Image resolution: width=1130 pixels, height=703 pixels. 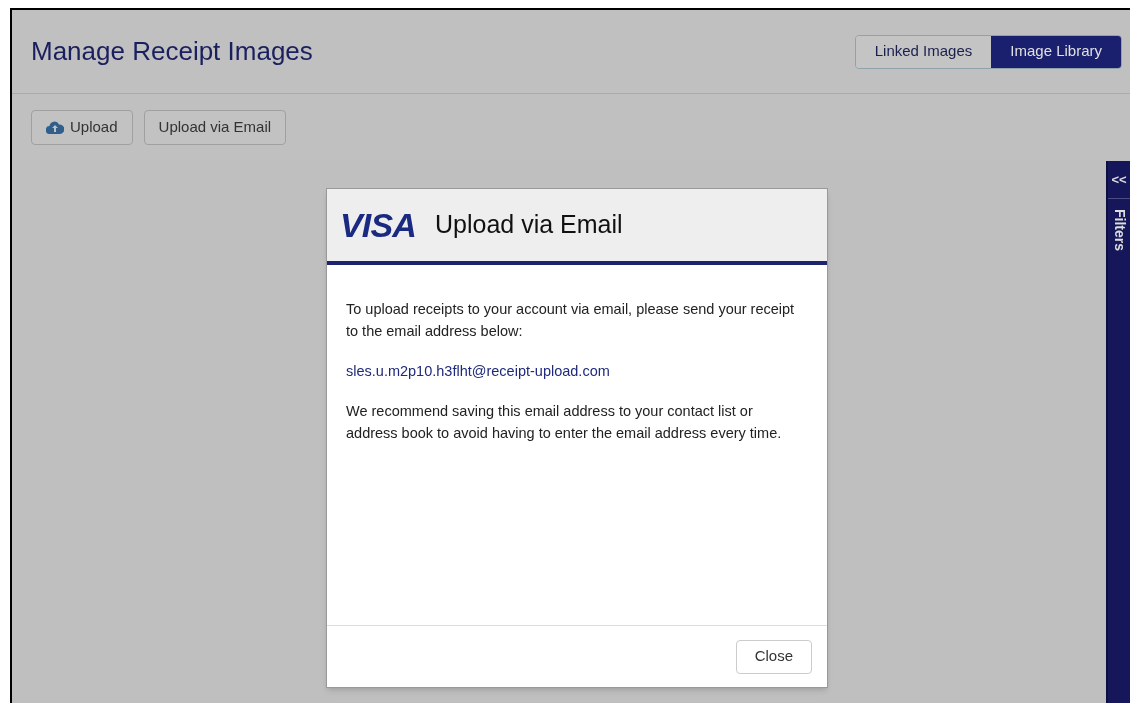 I want to click on page-title: Manage Receipt Images, so click(x=172, y=51).